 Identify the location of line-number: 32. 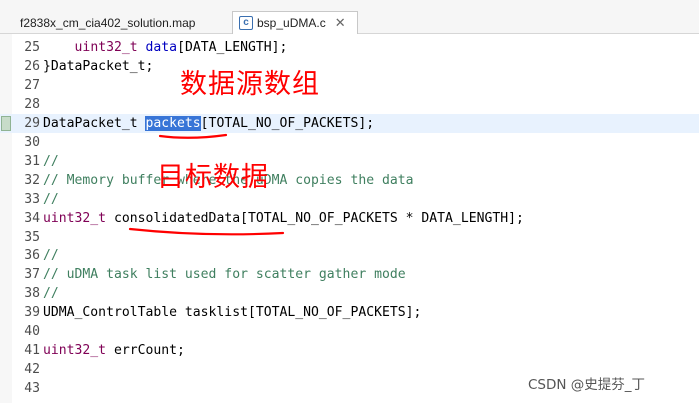
(32, 180).